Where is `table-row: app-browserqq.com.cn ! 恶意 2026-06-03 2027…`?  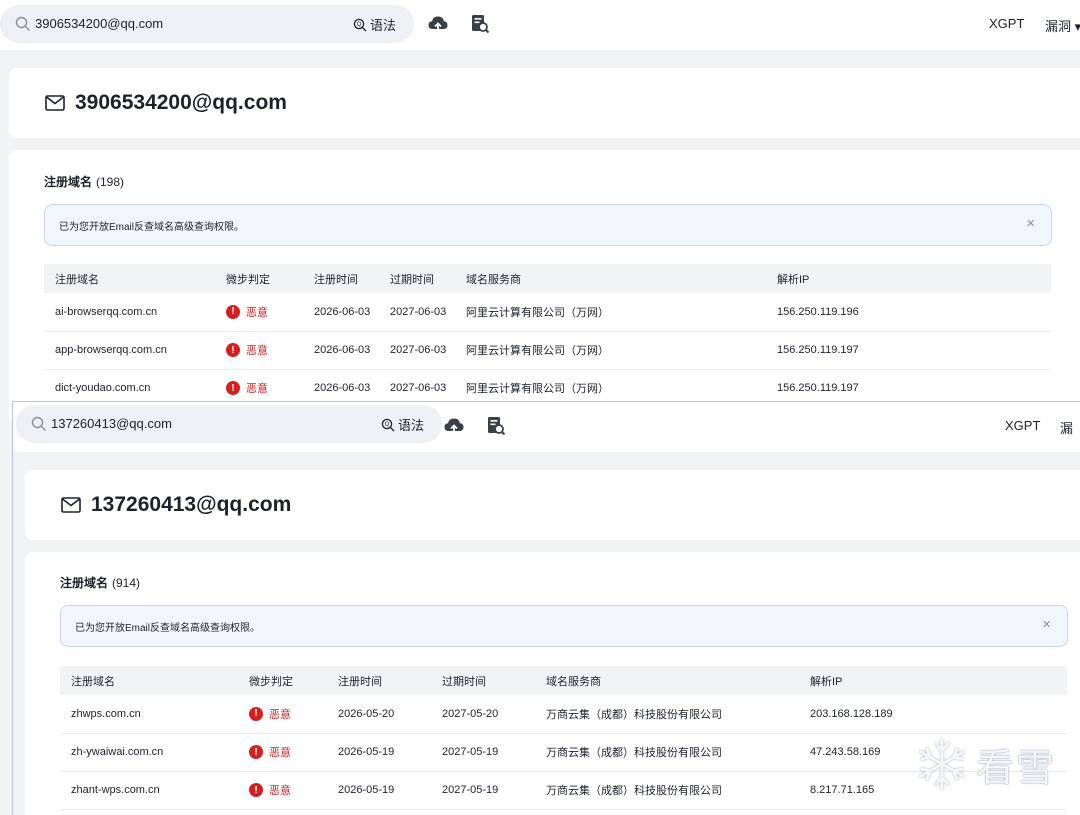 table-row: app-browserqq.com.cn ! 恶意 2026-06-03 2027… is located at coordinates (547, 350).